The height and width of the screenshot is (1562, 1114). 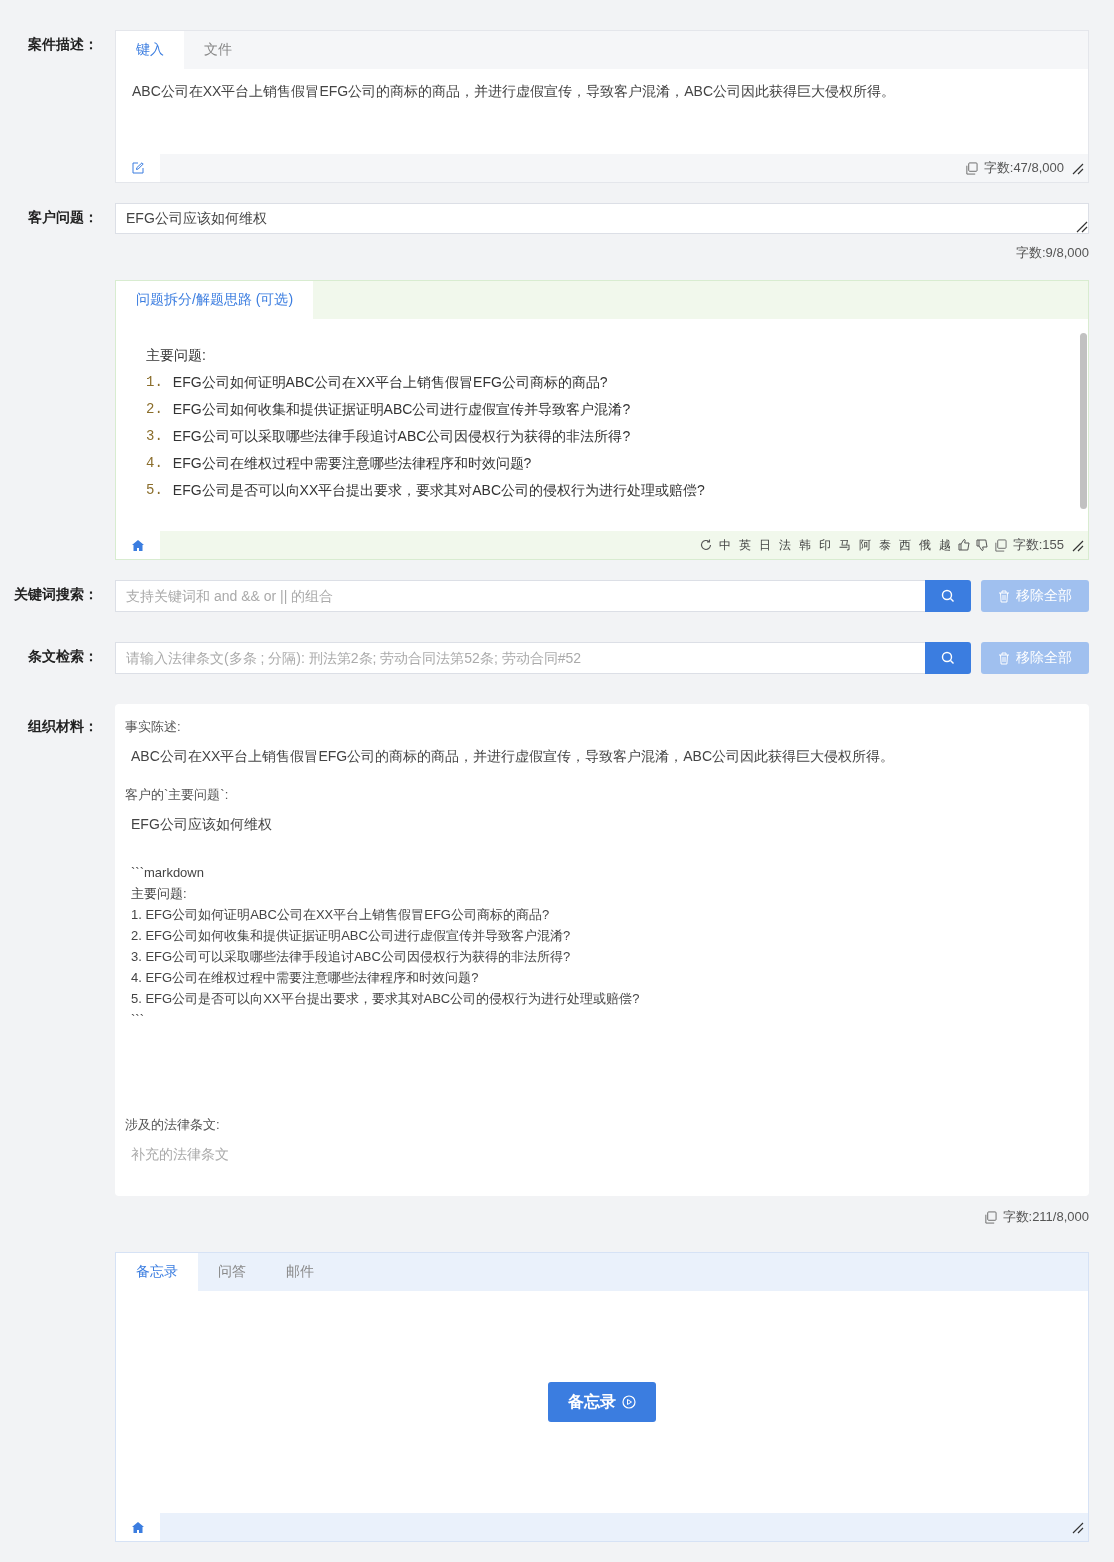 I want to click on question-field: EFG公司应该如何维权, so click(x=602, y=218).